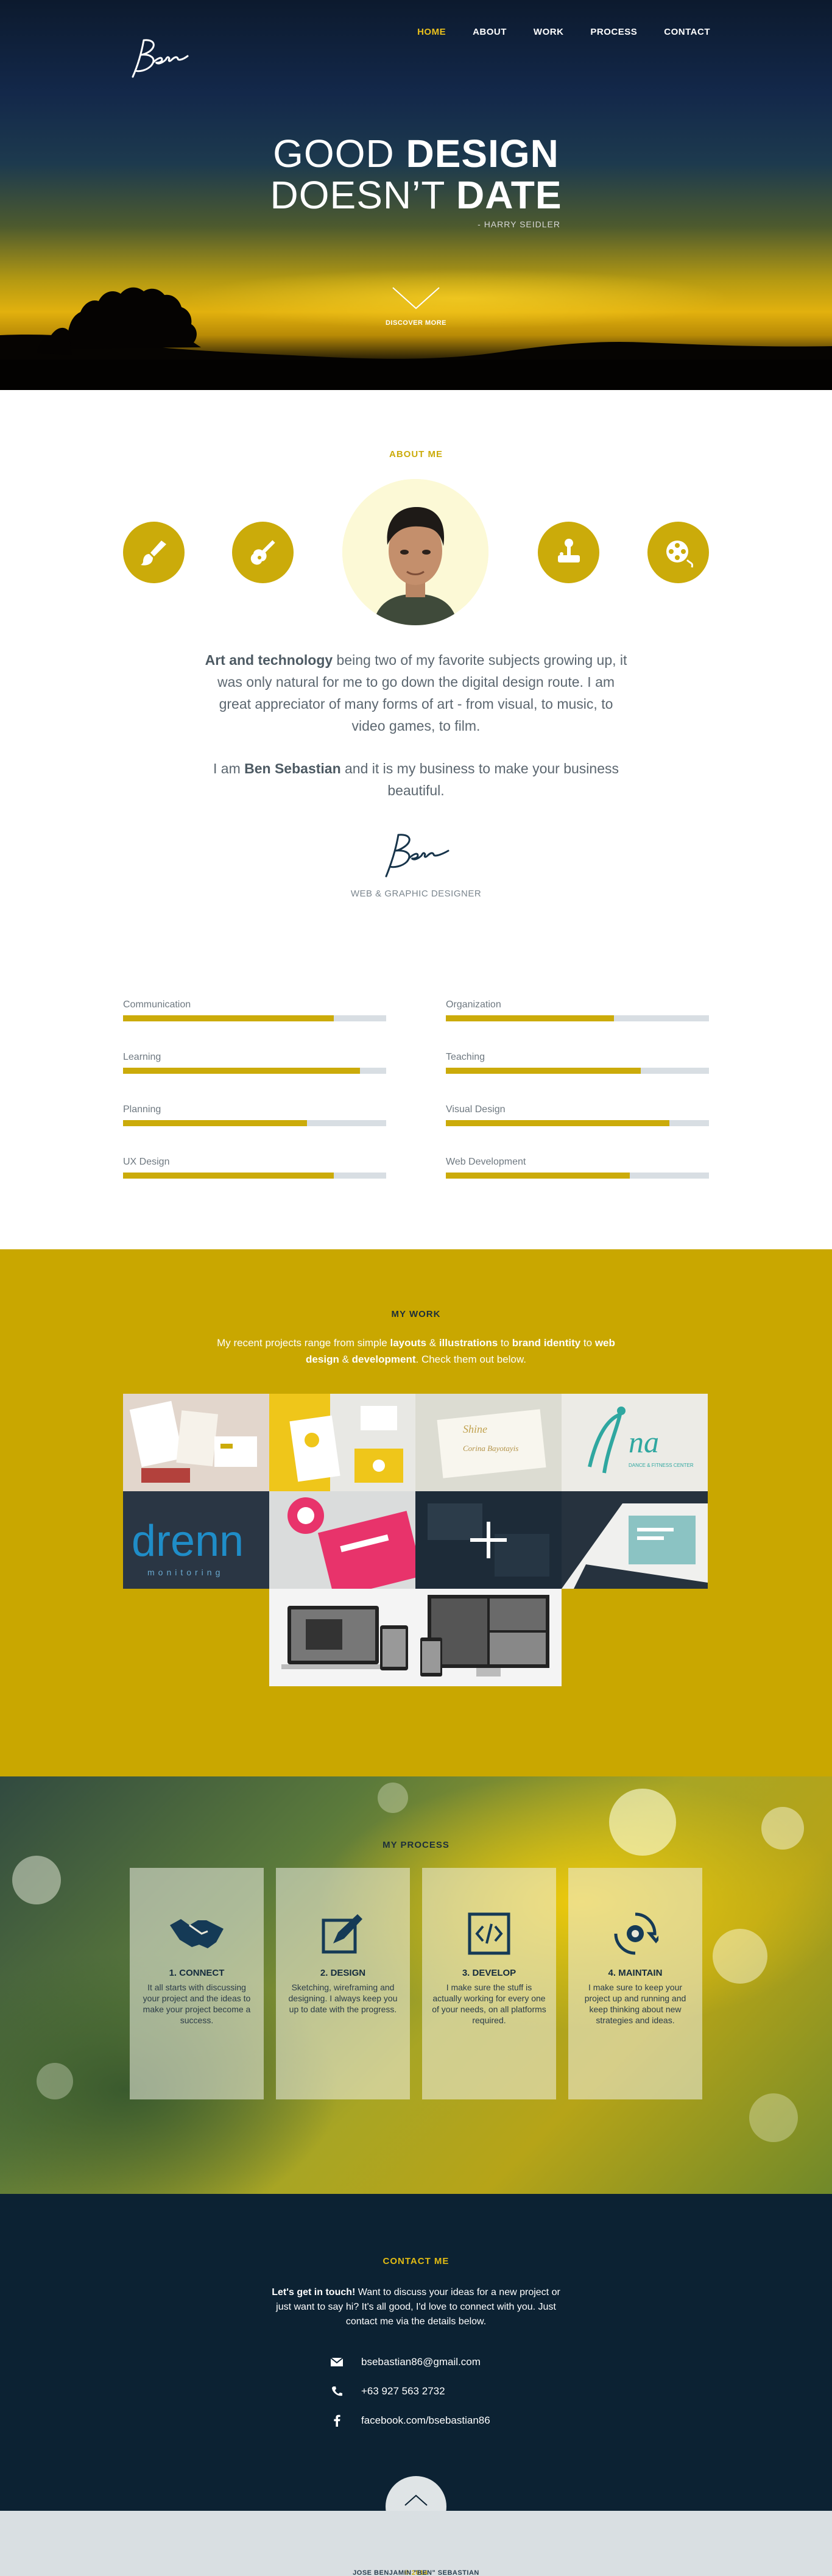  I want to click on dance-brand-text: na, so click(644, 1442).